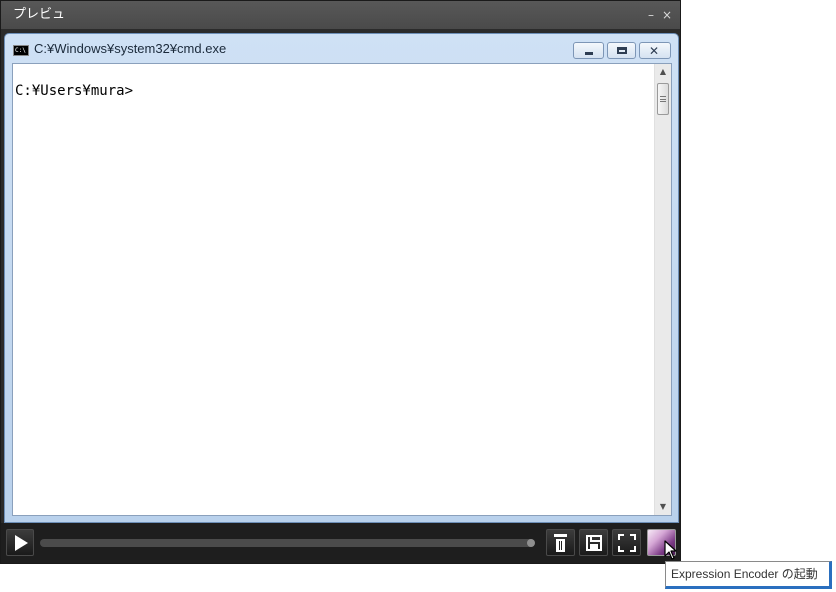 The image size is (836, 592). What do you see at coordinates (560, 542) in the screenshot?
I see `delete-button` at bounding box center [560, 542].